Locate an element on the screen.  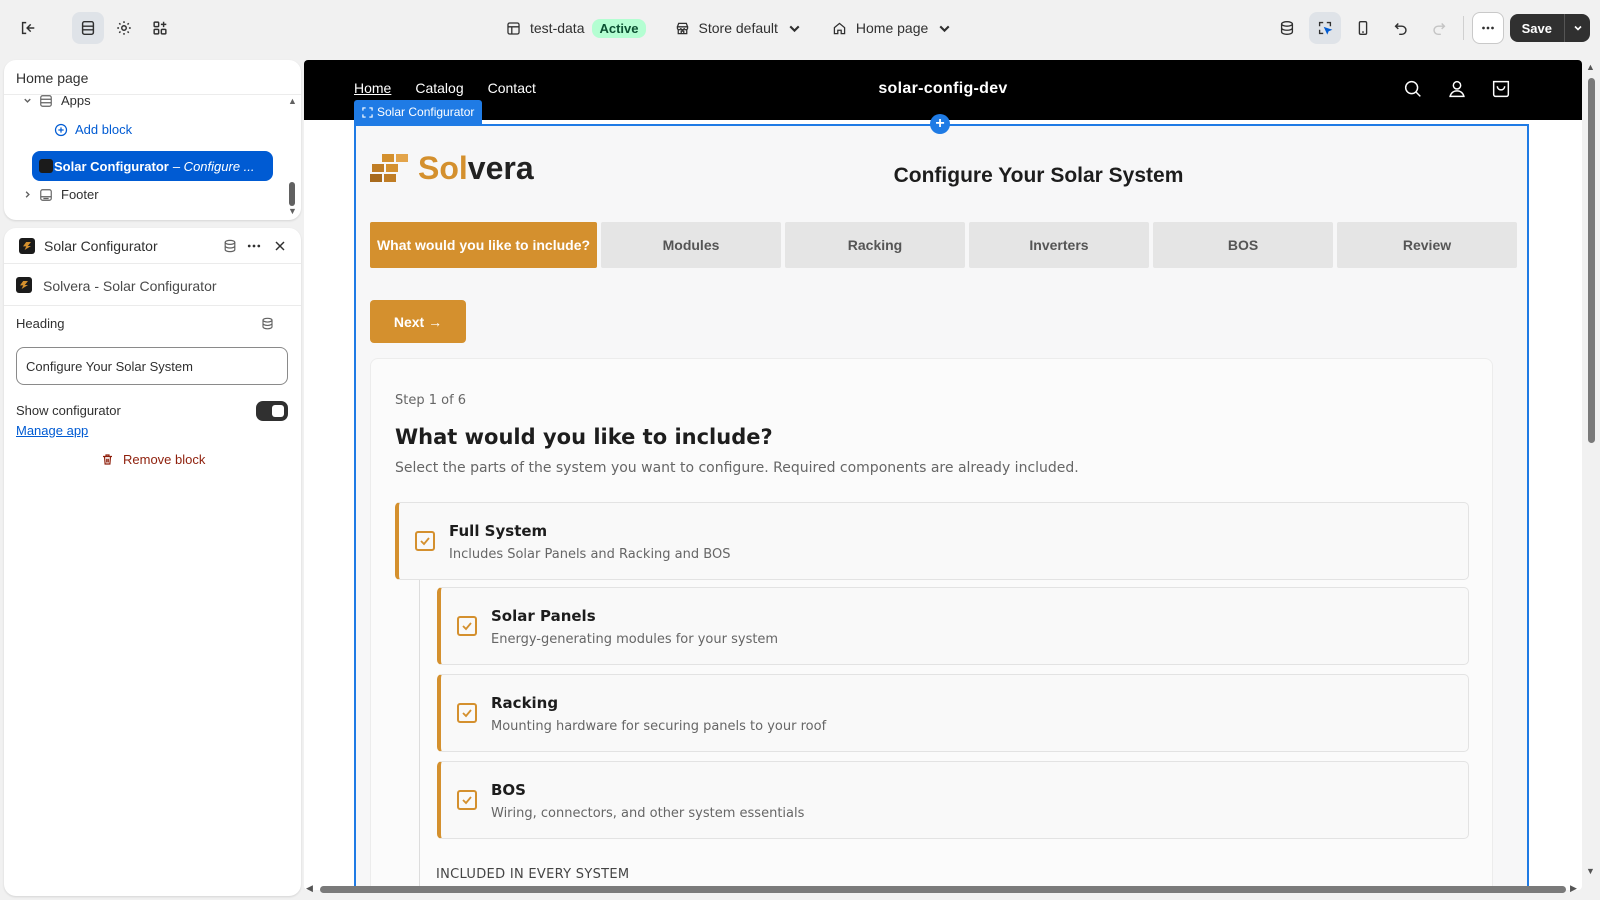
save-button-label: Save is located at coordinates (1536, 28).